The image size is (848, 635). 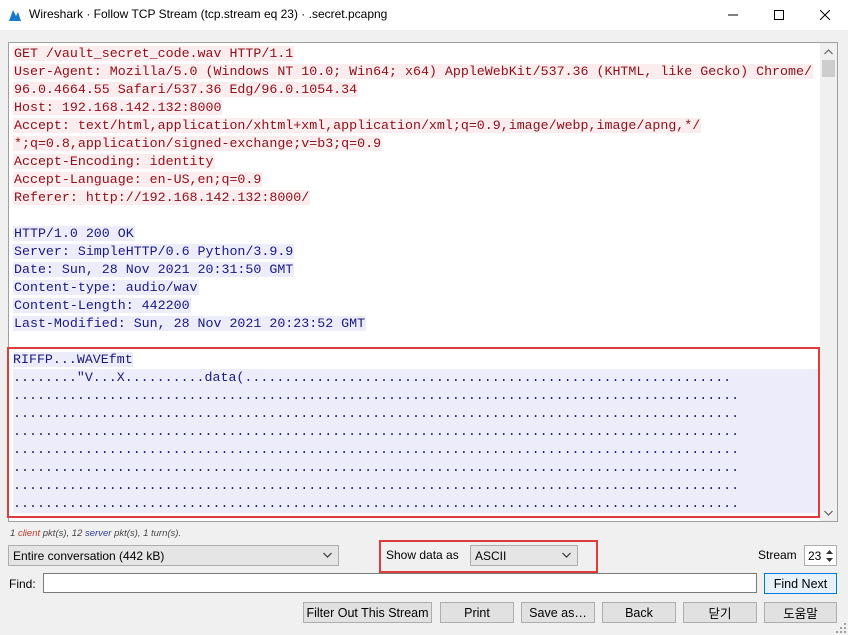 What do you see at coordinates (73, 359) in the screenshot?
I see `wav-data-line: RIFFP...WAVEfmt` at bounding box center [73, 359].